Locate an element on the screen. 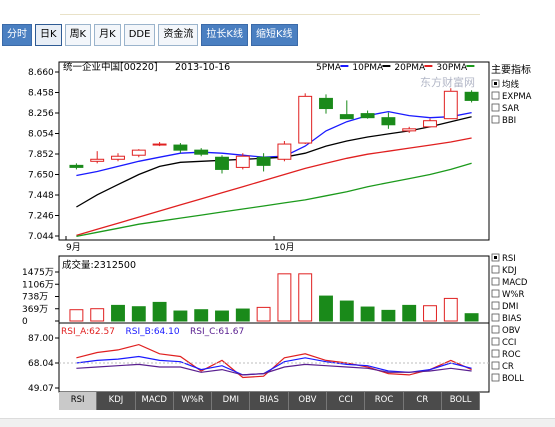 The image size is (555, 427). indicator-option: MACD is located at coordinates (515, 283).